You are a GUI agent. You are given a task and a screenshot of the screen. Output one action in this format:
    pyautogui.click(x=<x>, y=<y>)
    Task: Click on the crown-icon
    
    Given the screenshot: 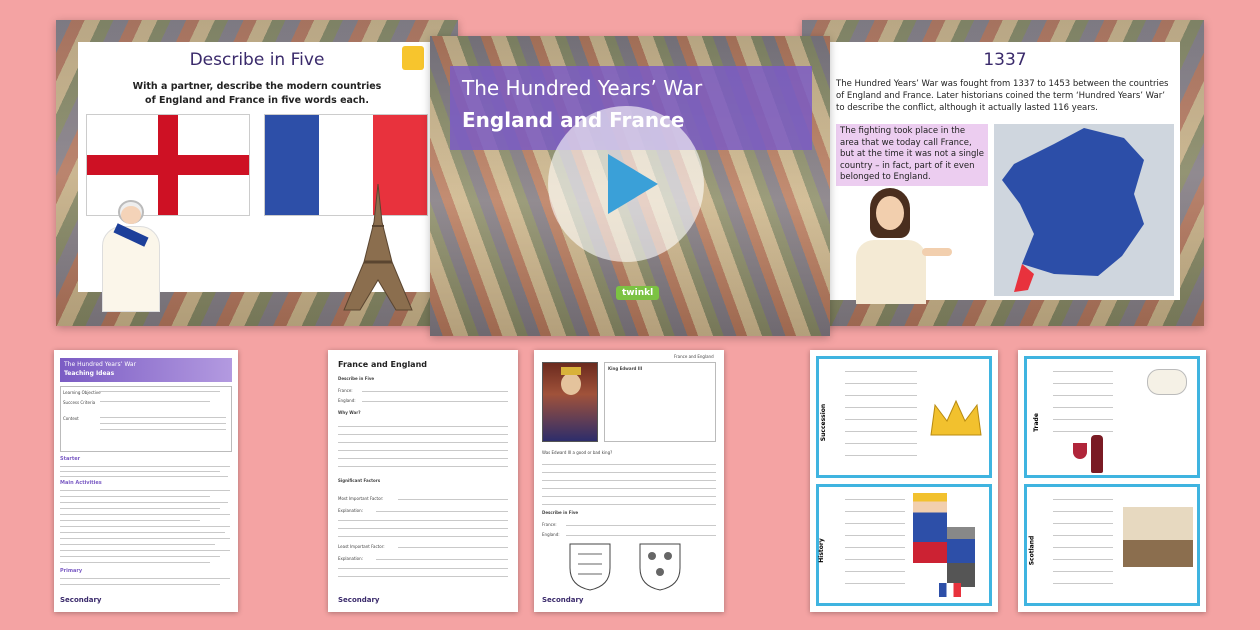 What is the action you would take?
    pyautogui.click(x=956, y=417)
    